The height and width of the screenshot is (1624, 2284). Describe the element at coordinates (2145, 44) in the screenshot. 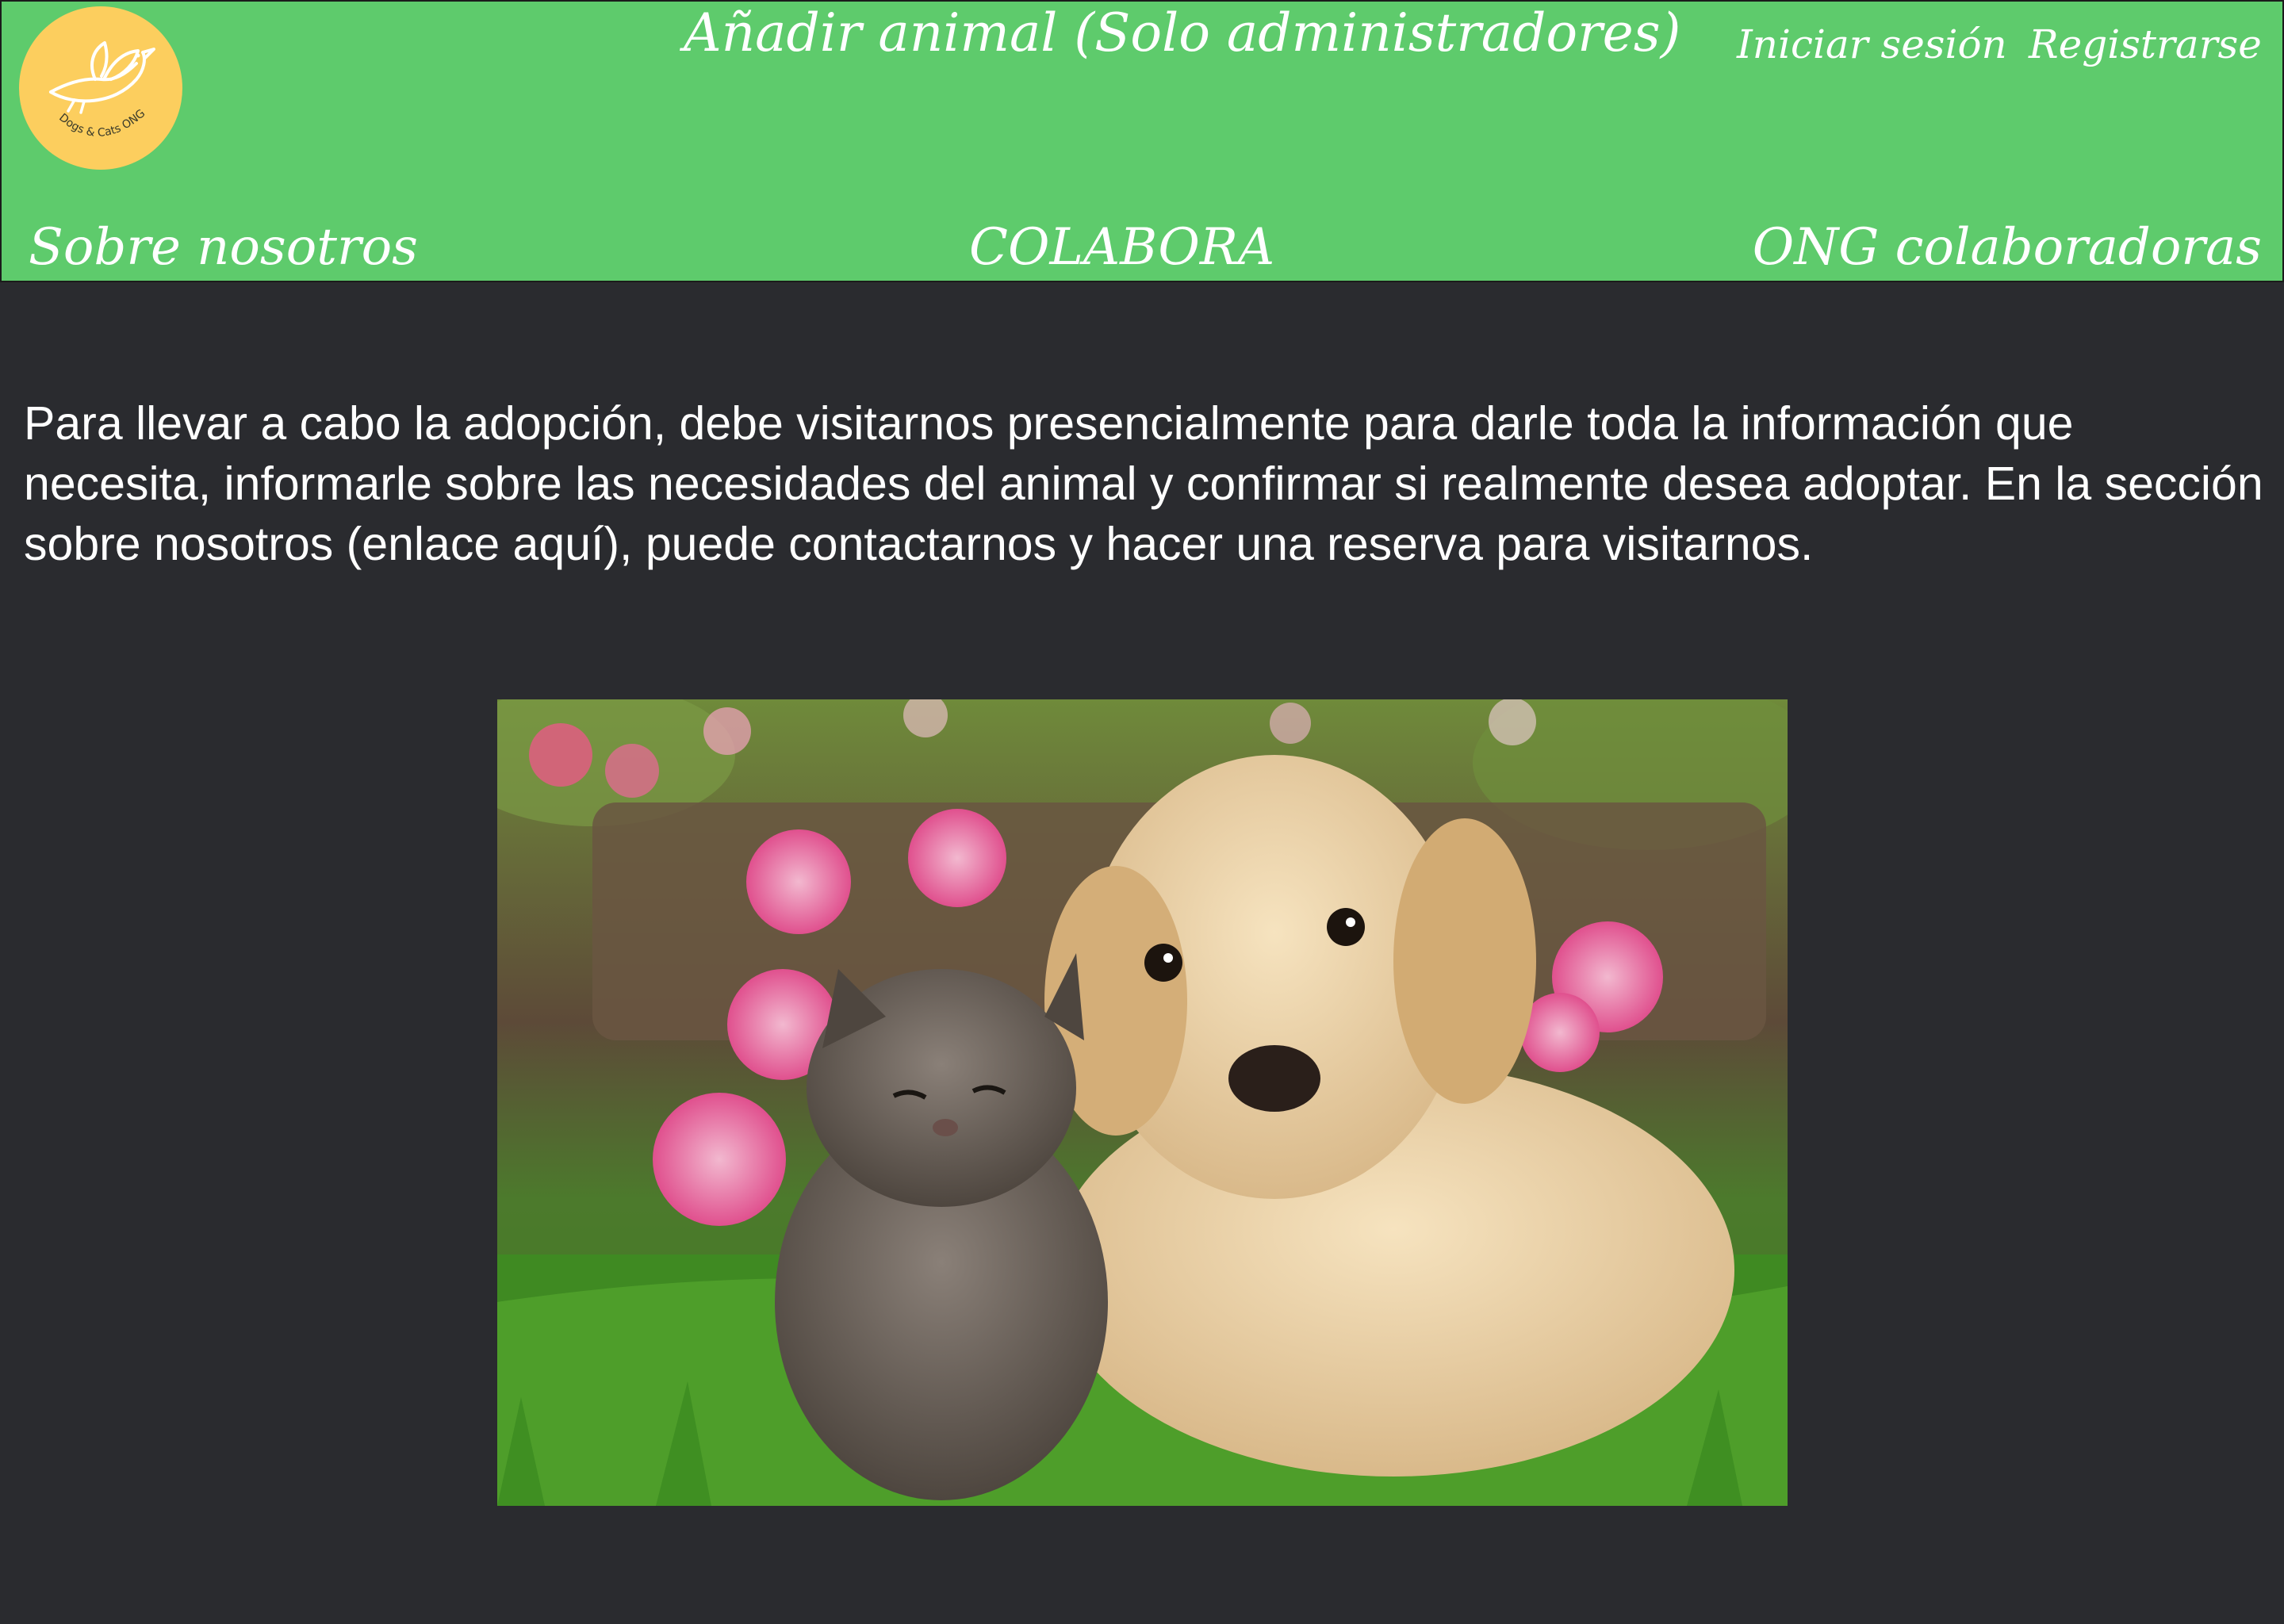

I see `register-link: Registrarse` at that location.